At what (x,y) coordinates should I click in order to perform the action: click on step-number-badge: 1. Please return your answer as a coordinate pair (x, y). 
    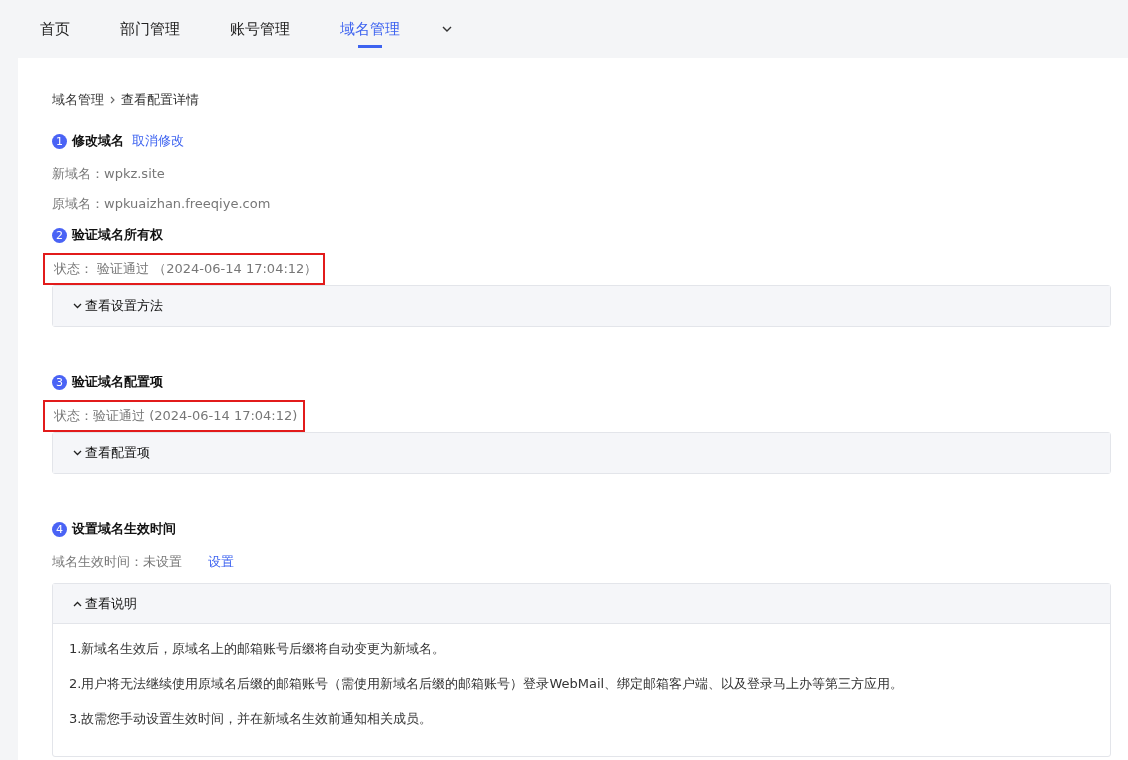
    Looking at the image, I should click on (59, 141).